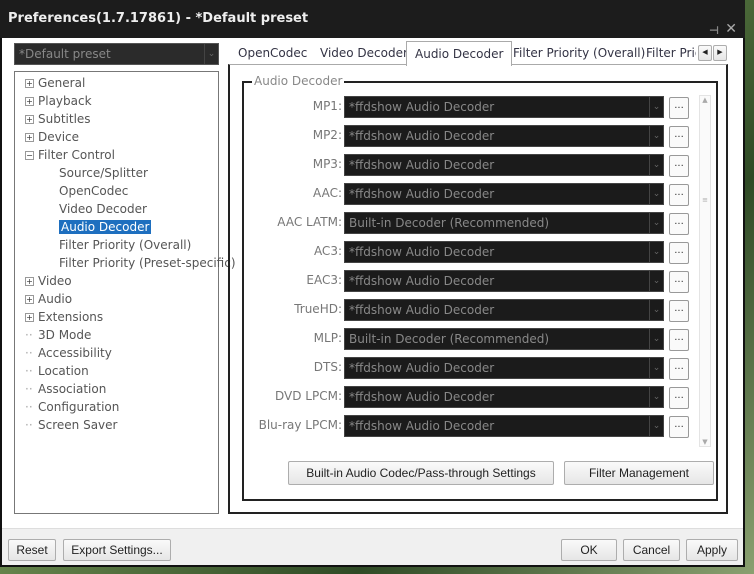 The width and height of the screenshot is (754, 574). I want to click on format-label: DVD LPCM:, so click(308, 396).